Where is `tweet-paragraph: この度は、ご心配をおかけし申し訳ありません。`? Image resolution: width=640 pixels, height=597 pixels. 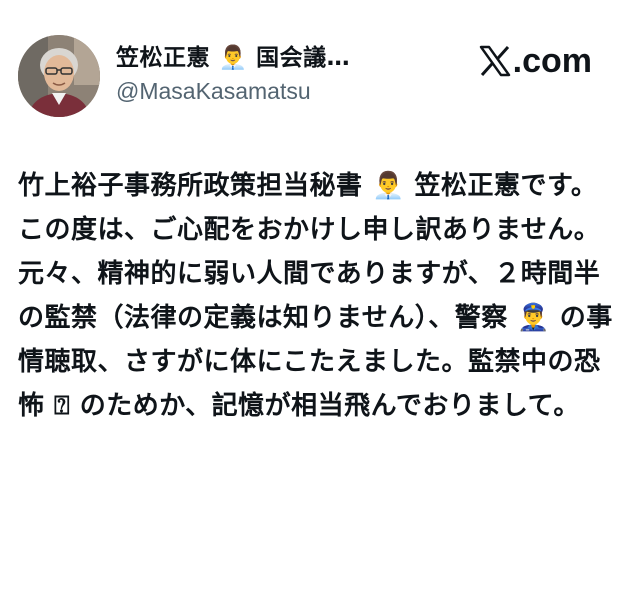 tweet-paragraph: この度は、ご心配をおかけし申し訳ありません。 is located at coordinates (309, 230).